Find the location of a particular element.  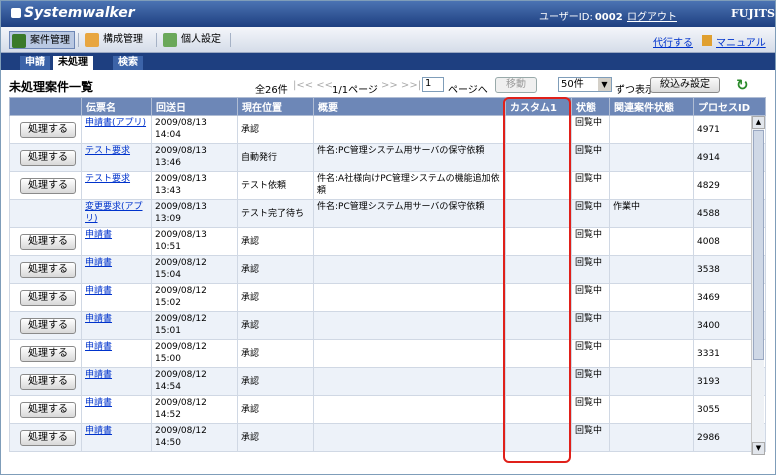

current-position-text: 自動発行 is located at coordinates (259, 158).